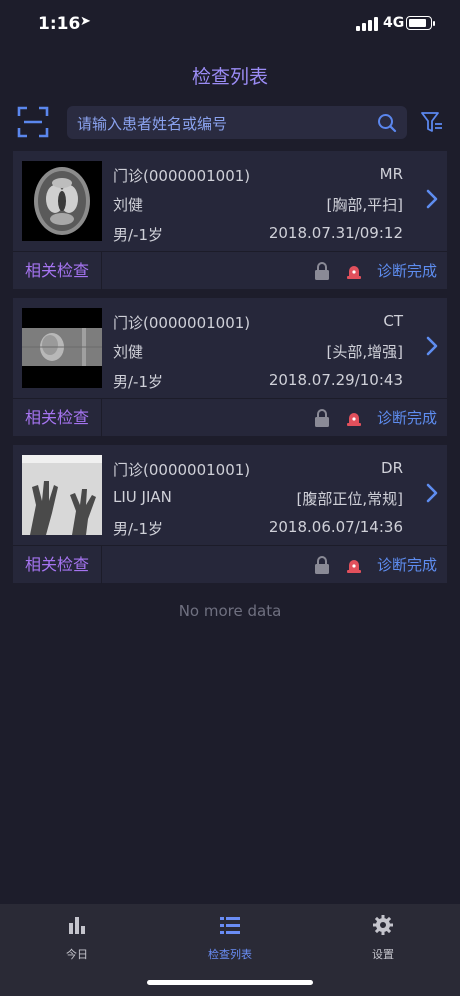  What do you see at coordinates (230, 954) in the screenshot?
I see `tab-label: 检查列表` at bounding box center [230, 954].